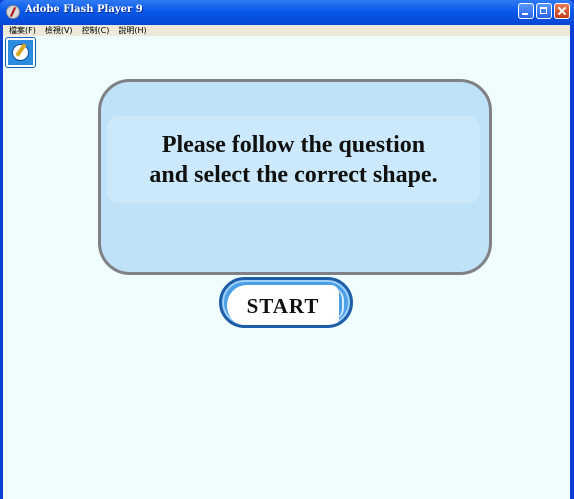  Describe the element at coordinates (13, 12) in the screenshot. I see `flash-player-icon` at that location.